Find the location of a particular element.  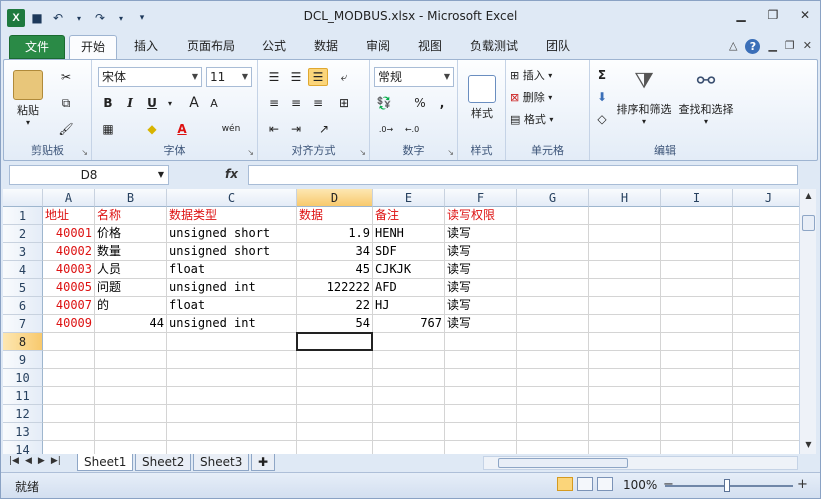

vertical-scrollbar: ▲ ▼ is located at coordinates (807, 321).